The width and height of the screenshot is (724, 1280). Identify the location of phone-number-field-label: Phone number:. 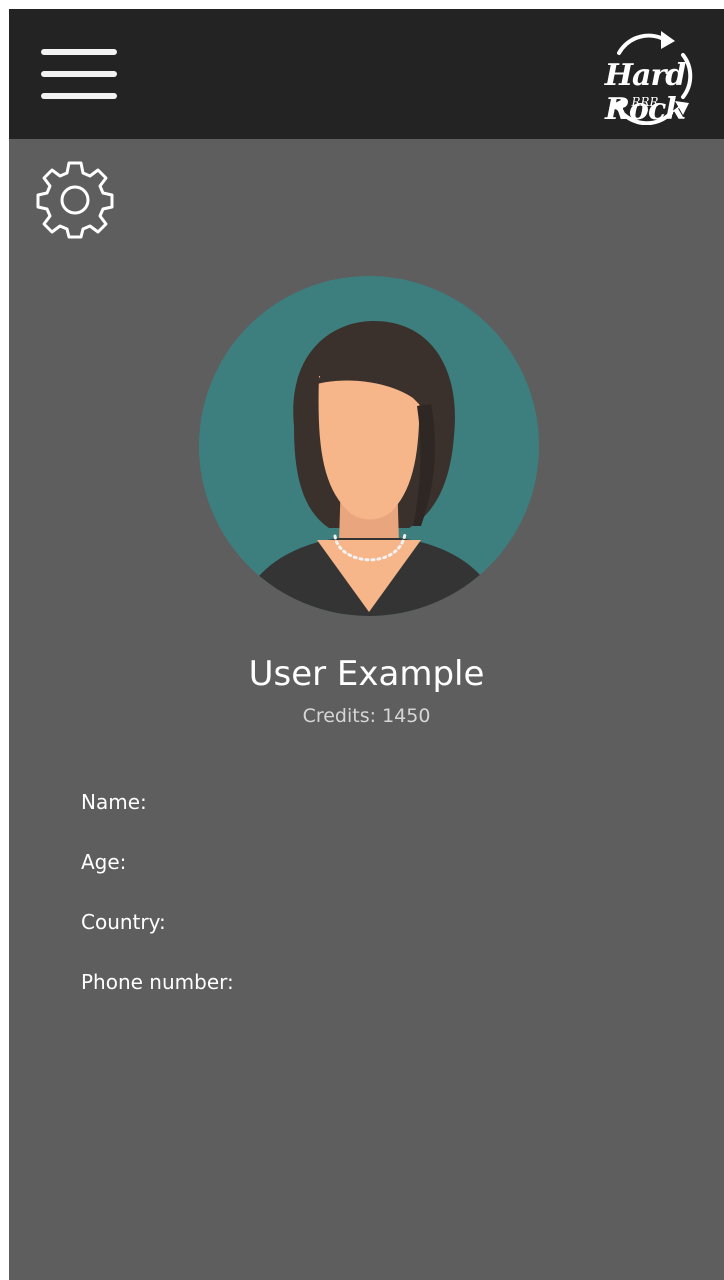
(157, 982).